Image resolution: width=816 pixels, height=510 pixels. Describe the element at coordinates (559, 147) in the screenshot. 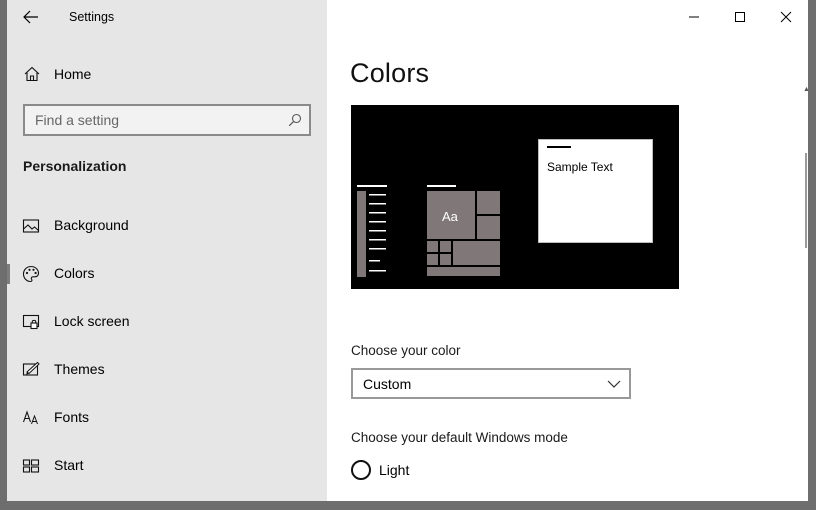

I see `sample-title-line` at that location.